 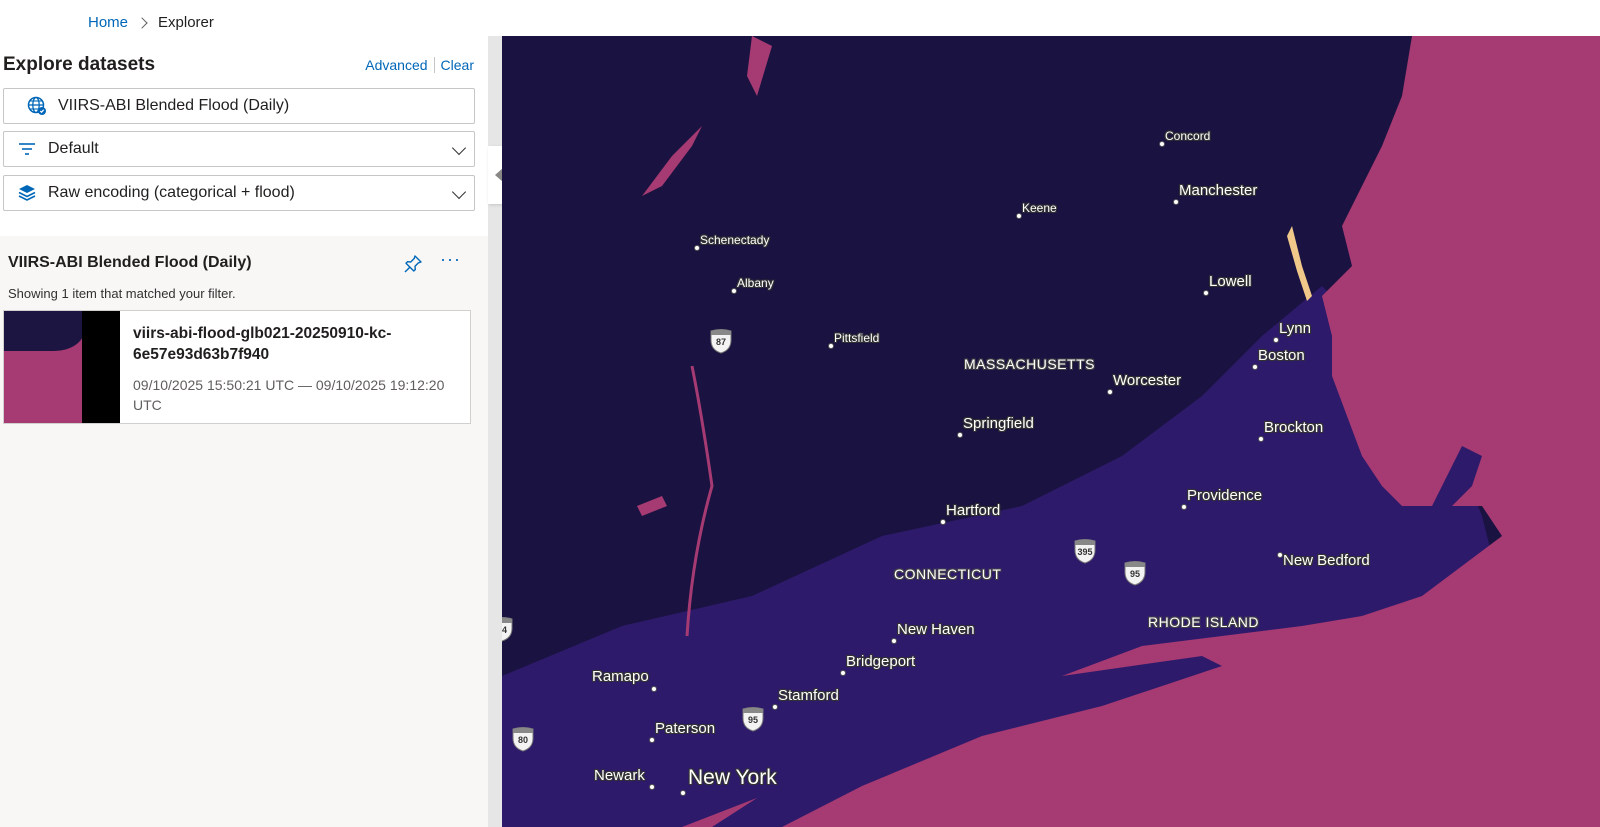 I want to click on city-label-lowell: Lowell, so click(x=1230, y=281).